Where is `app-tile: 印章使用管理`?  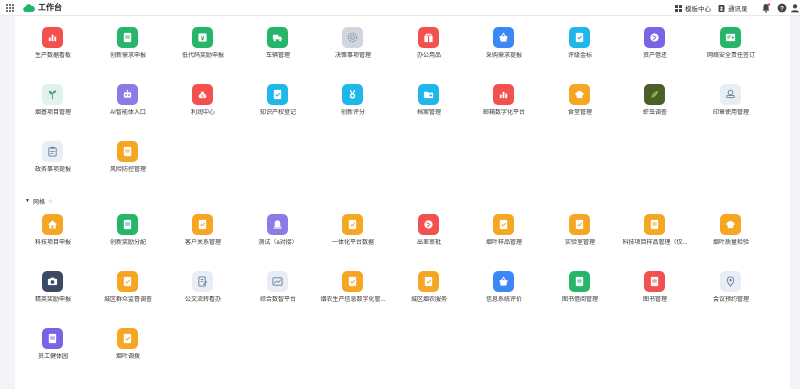
app-tile: 印章使用管理 is located at coordinates (731, 104).